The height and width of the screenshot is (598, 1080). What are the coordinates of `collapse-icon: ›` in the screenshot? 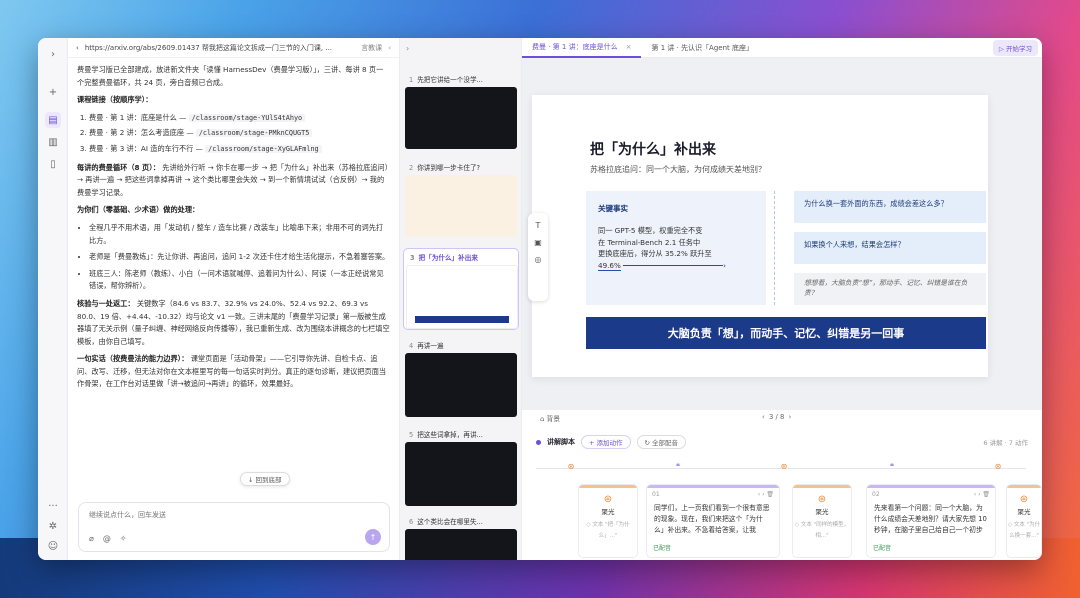 It's located at (53, 54).